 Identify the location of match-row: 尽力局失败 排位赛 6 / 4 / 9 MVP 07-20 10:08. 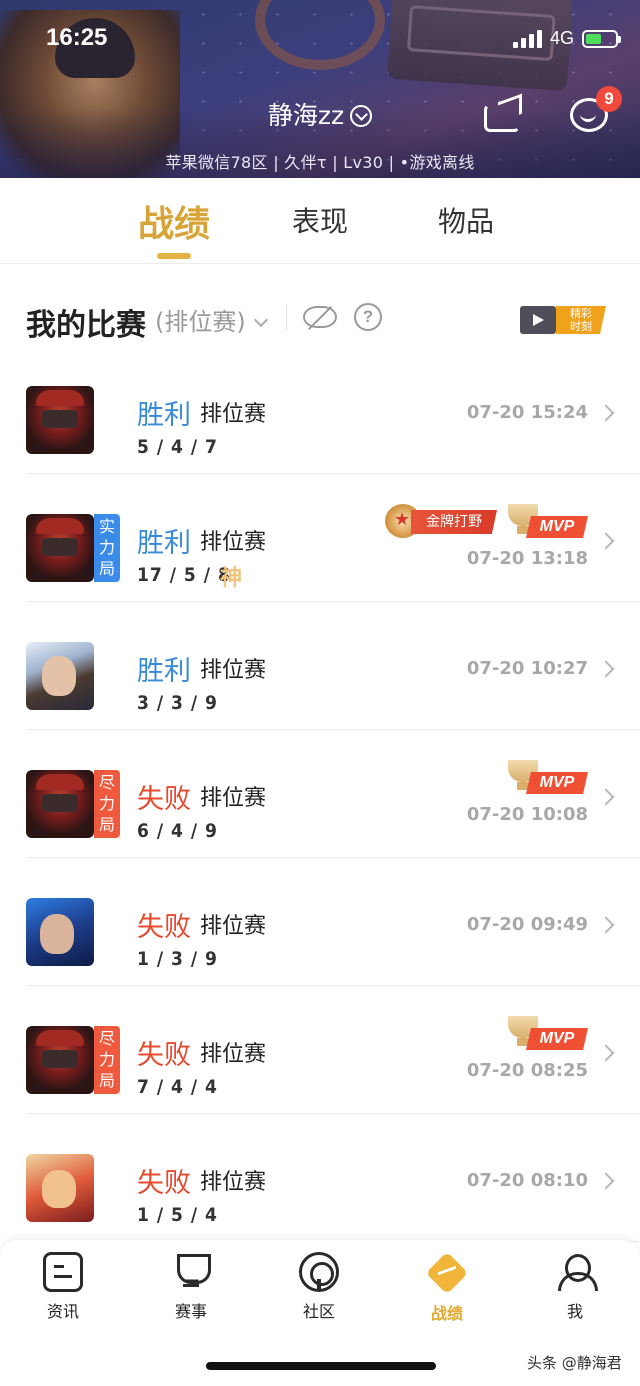
(320, 794).